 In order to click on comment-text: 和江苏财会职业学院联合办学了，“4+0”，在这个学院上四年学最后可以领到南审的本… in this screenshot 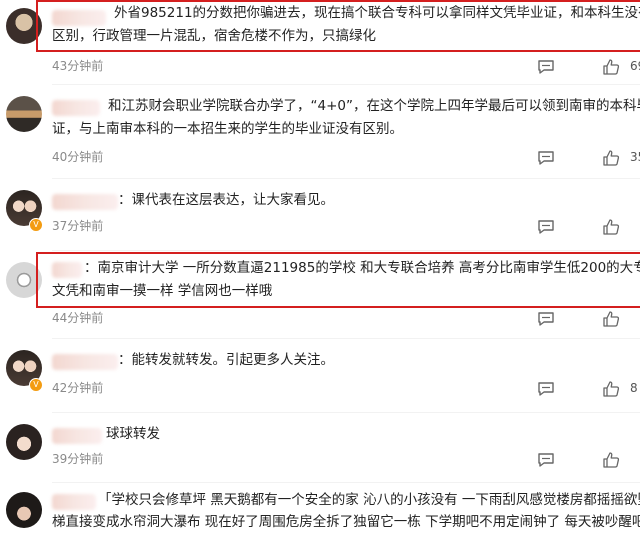, I will do `click(374, 106)`.